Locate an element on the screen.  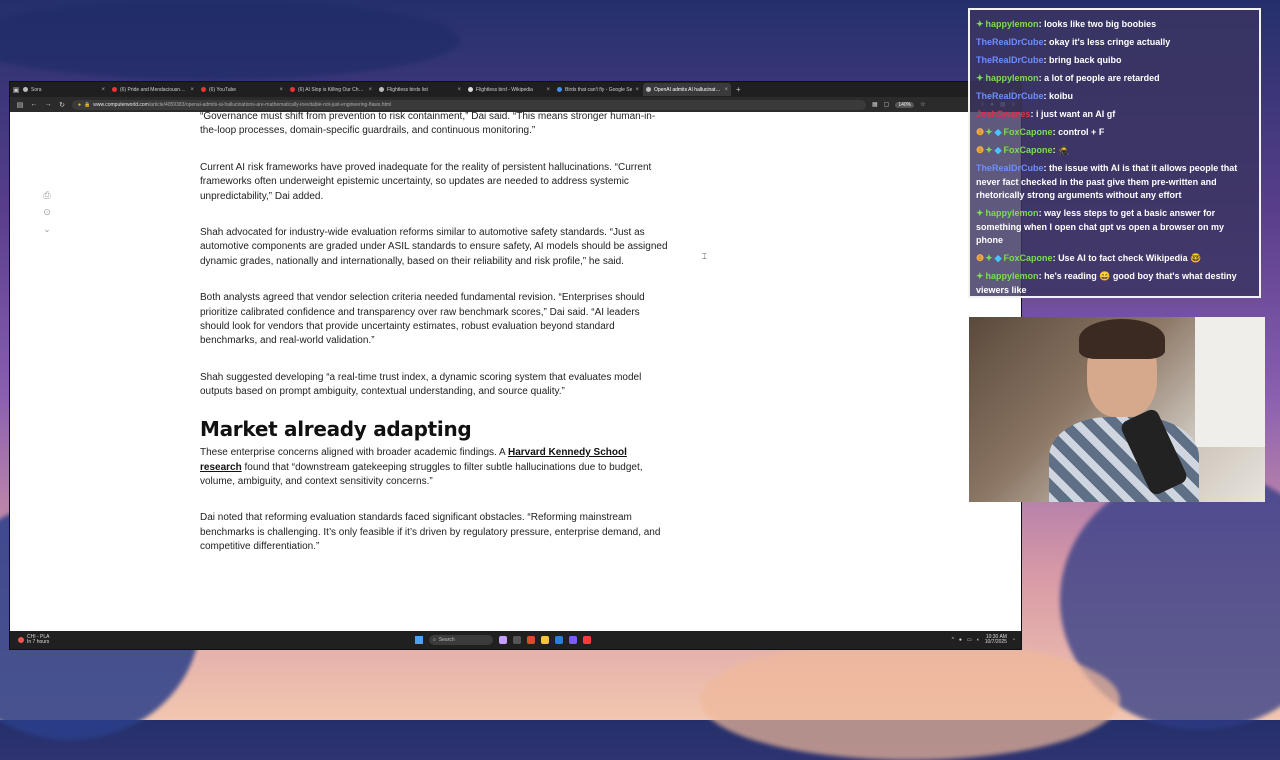
clock-date: 10/7/2025 is located at coordinates (995, 642).